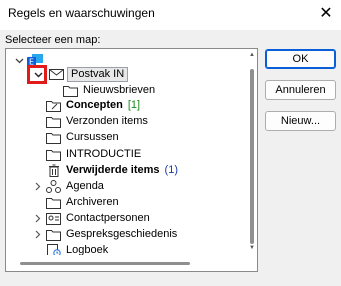  Describe the element at coordinates (98, 74) in the screenshot. I see `tree-item-label: Postvak IN` at that location.